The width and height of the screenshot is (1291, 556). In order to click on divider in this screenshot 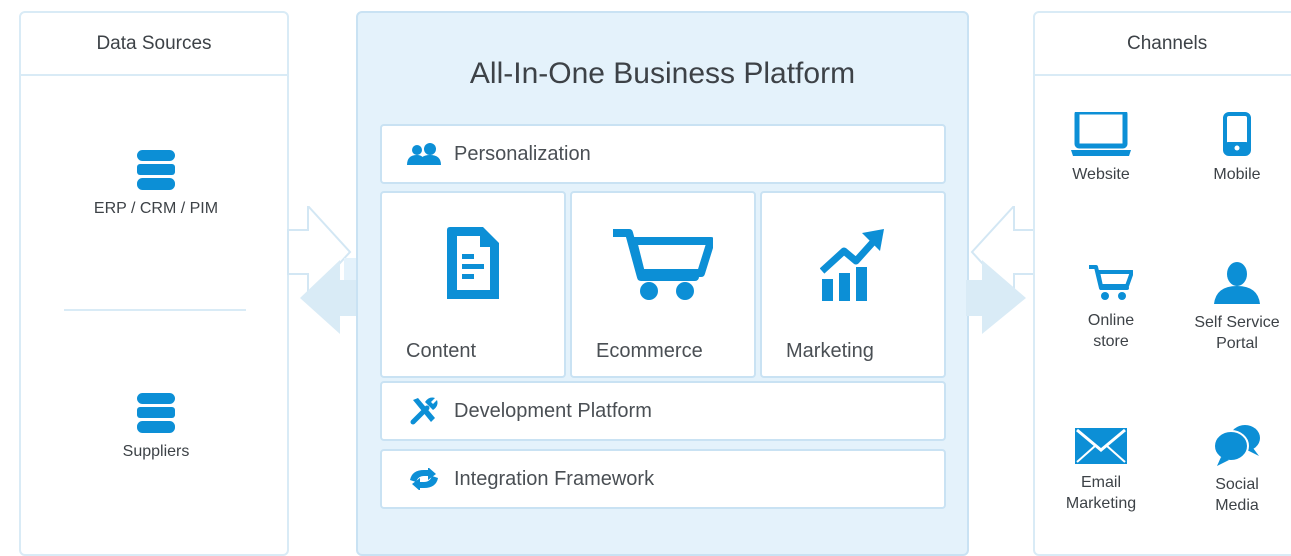, I will do `click(155, 310)`.